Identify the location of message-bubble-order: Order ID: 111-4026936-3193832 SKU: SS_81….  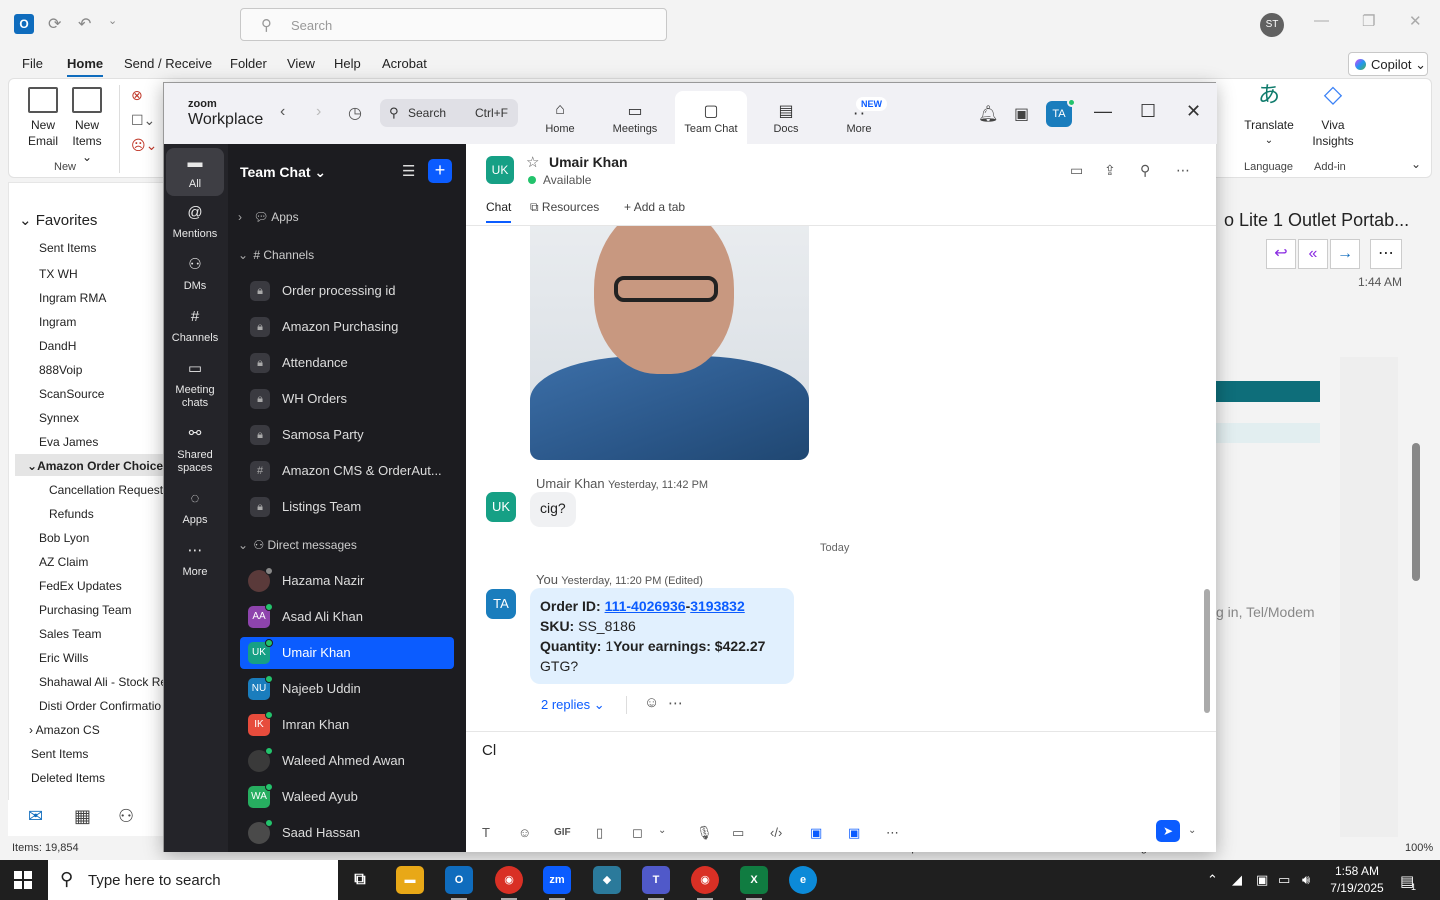
(662, 636).